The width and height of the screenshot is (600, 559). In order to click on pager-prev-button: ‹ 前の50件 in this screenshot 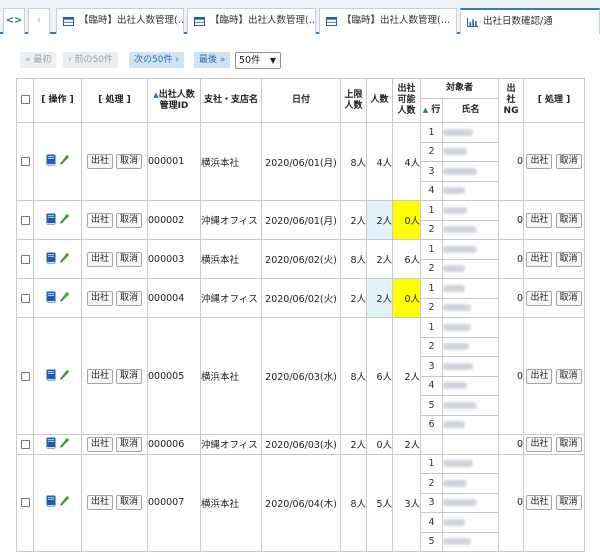, I will do `click(90, 60)`.